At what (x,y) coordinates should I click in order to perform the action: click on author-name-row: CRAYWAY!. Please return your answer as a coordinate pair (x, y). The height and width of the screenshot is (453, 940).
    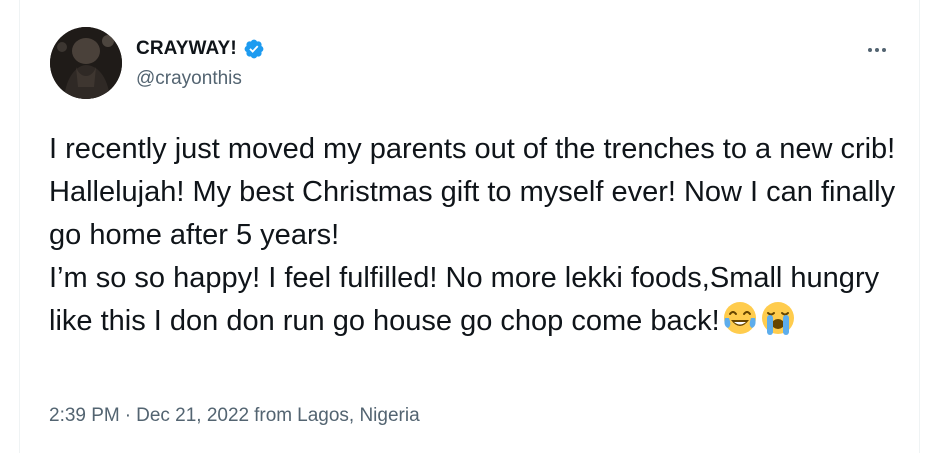
    Looking at the image, I should click on (200, 49).